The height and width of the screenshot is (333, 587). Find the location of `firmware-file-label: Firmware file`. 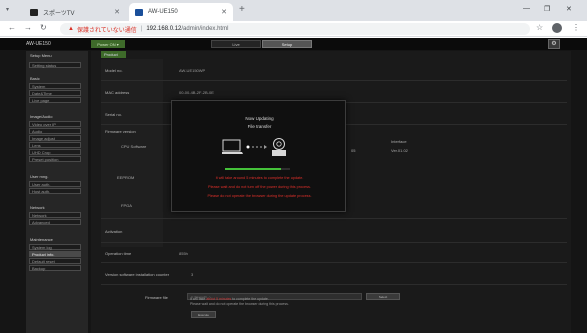

firmware-file-label: Firmware file is located at coordinates (156, 297).